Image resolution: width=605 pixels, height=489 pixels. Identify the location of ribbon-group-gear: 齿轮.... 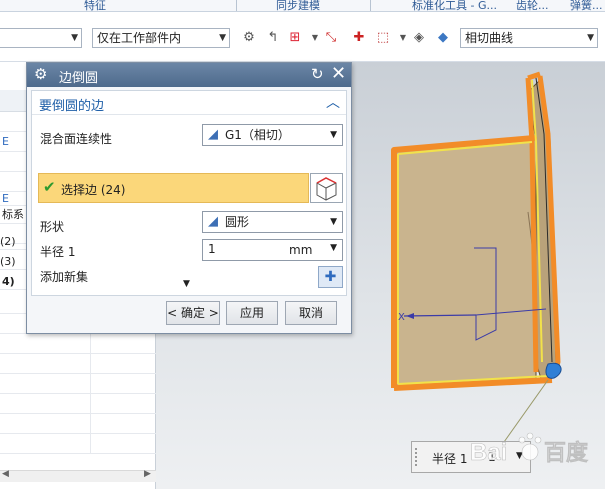
(532, 5).